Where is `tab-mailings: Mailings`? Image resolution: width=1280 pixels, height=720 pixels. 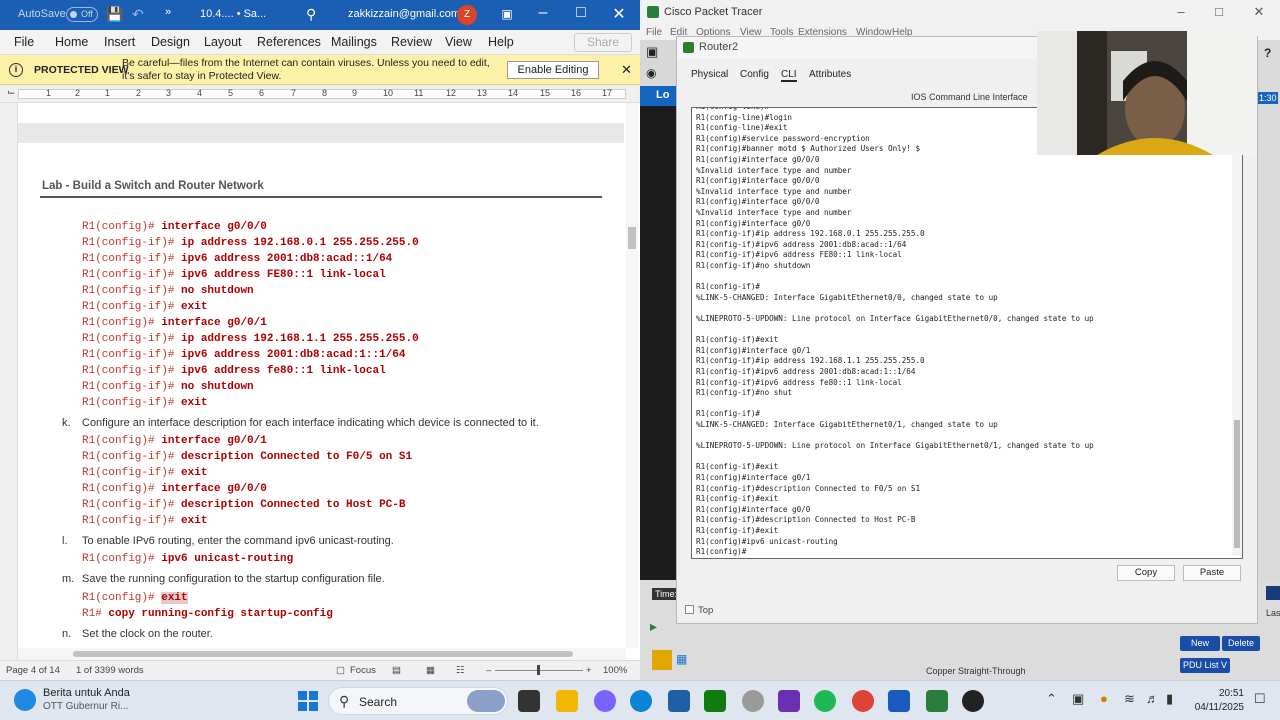 tab-mailings: Mailings is located at coordinates (354, 42).